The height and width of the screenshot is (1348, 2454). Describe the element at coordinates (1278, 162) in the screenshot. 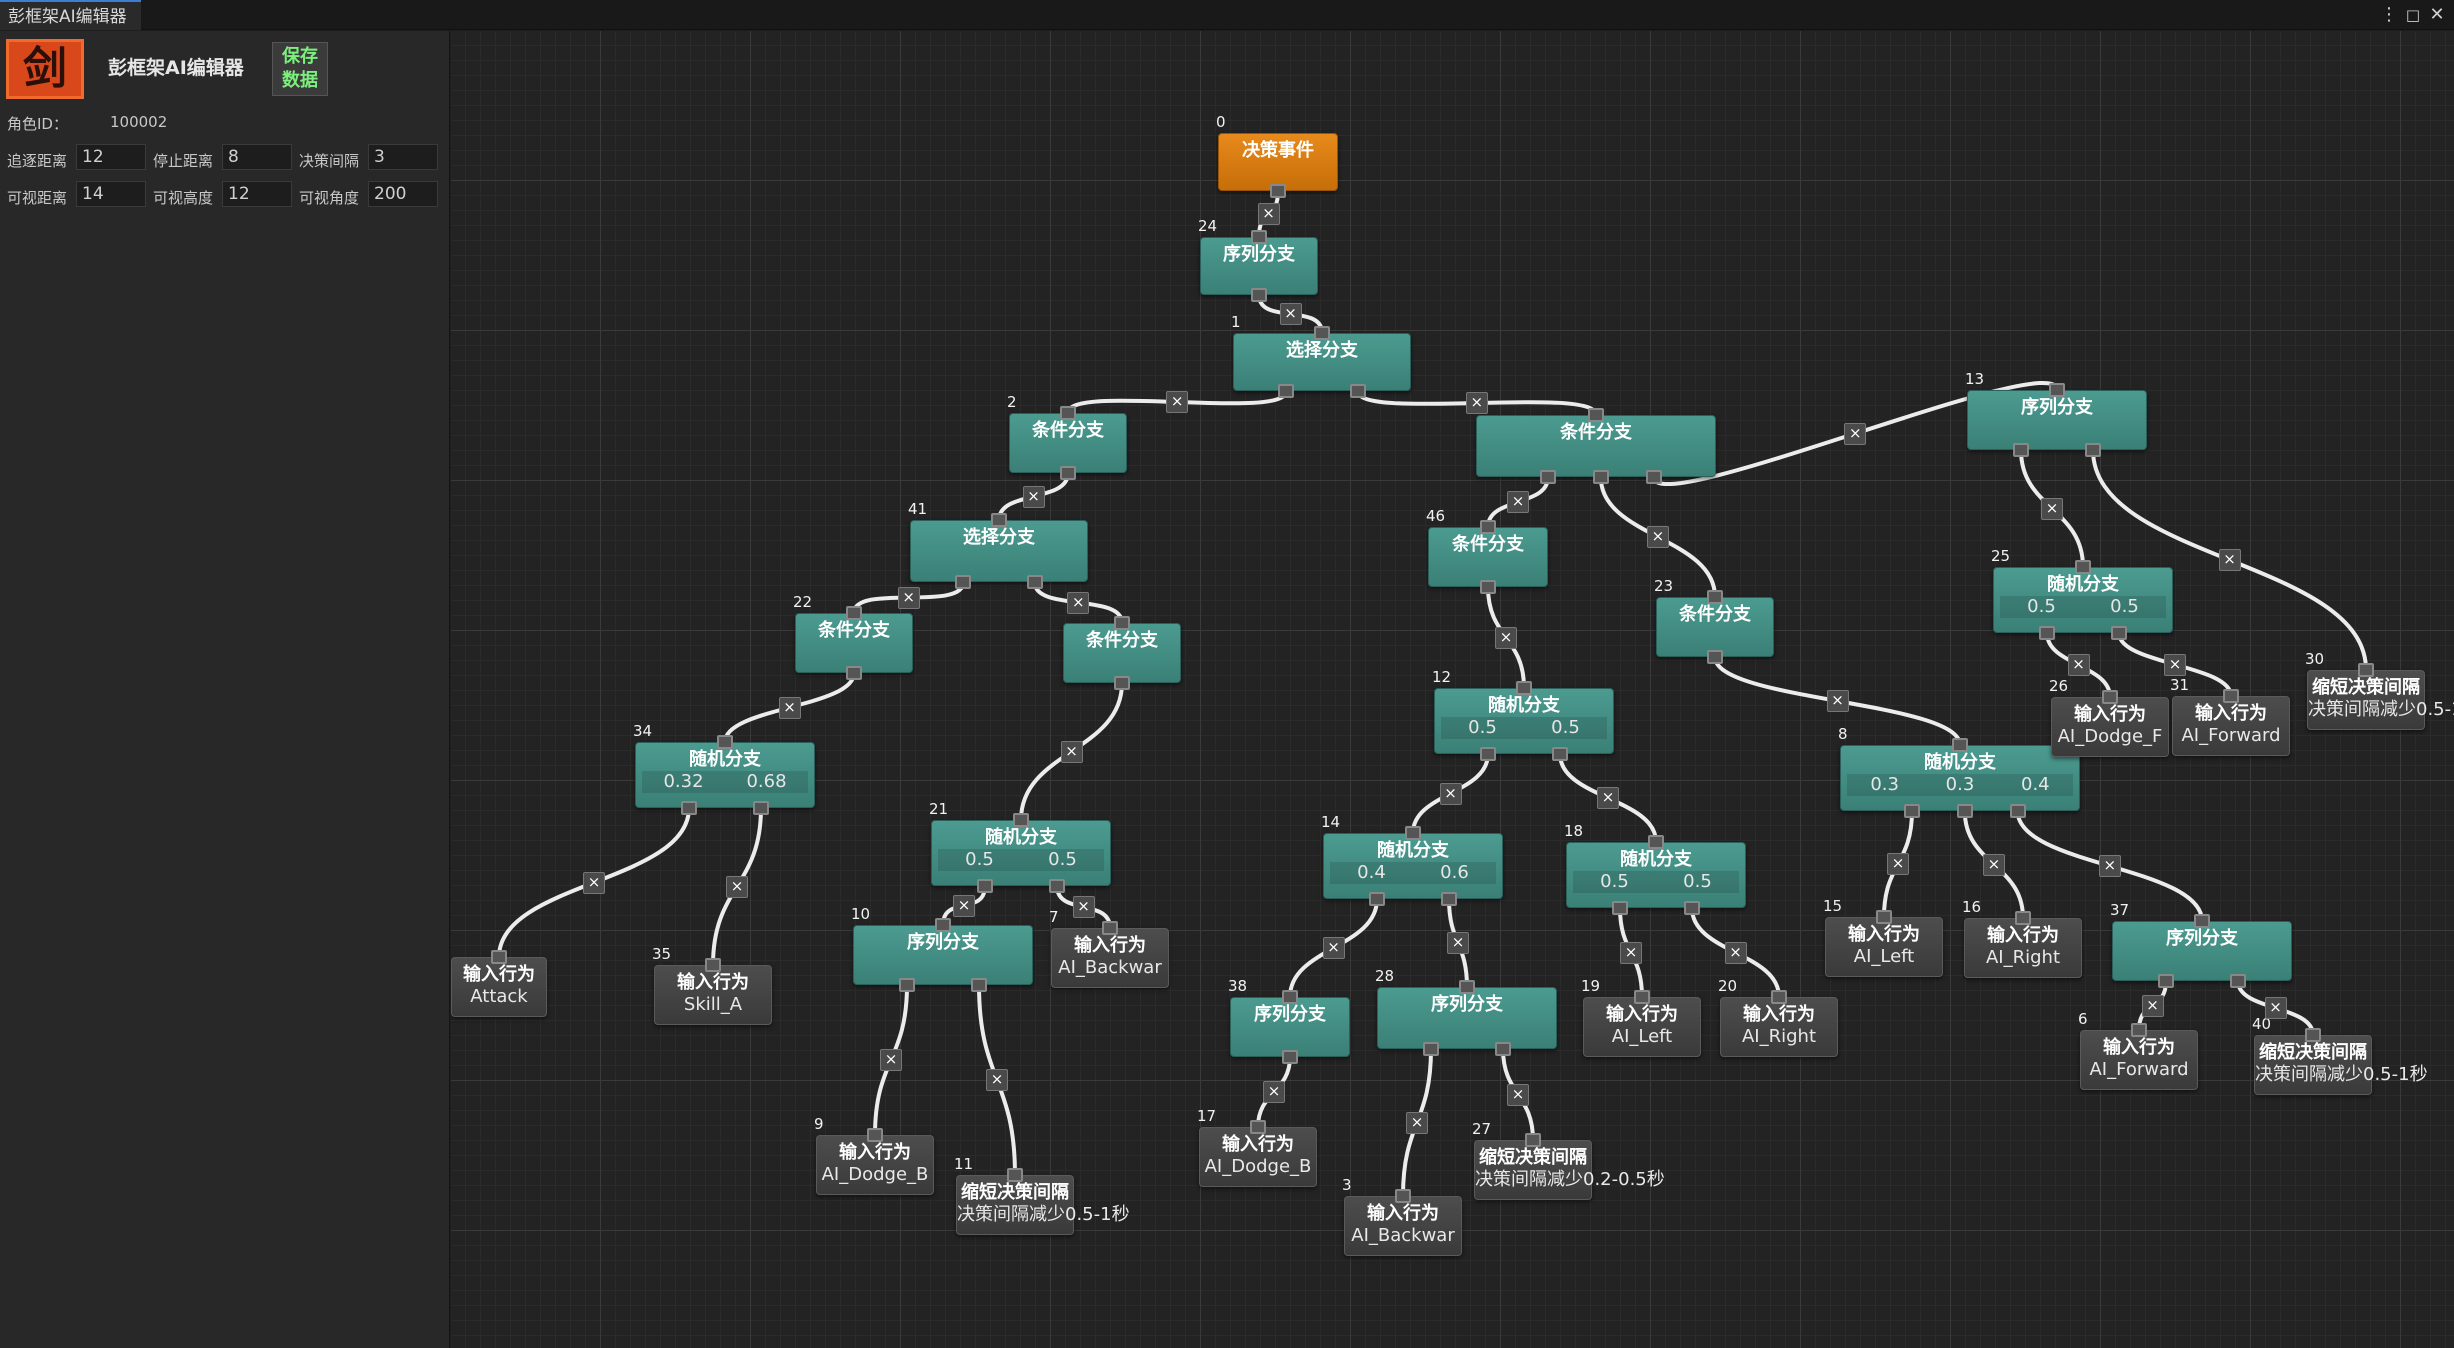

I see `node-0: 决策事件` at that location.